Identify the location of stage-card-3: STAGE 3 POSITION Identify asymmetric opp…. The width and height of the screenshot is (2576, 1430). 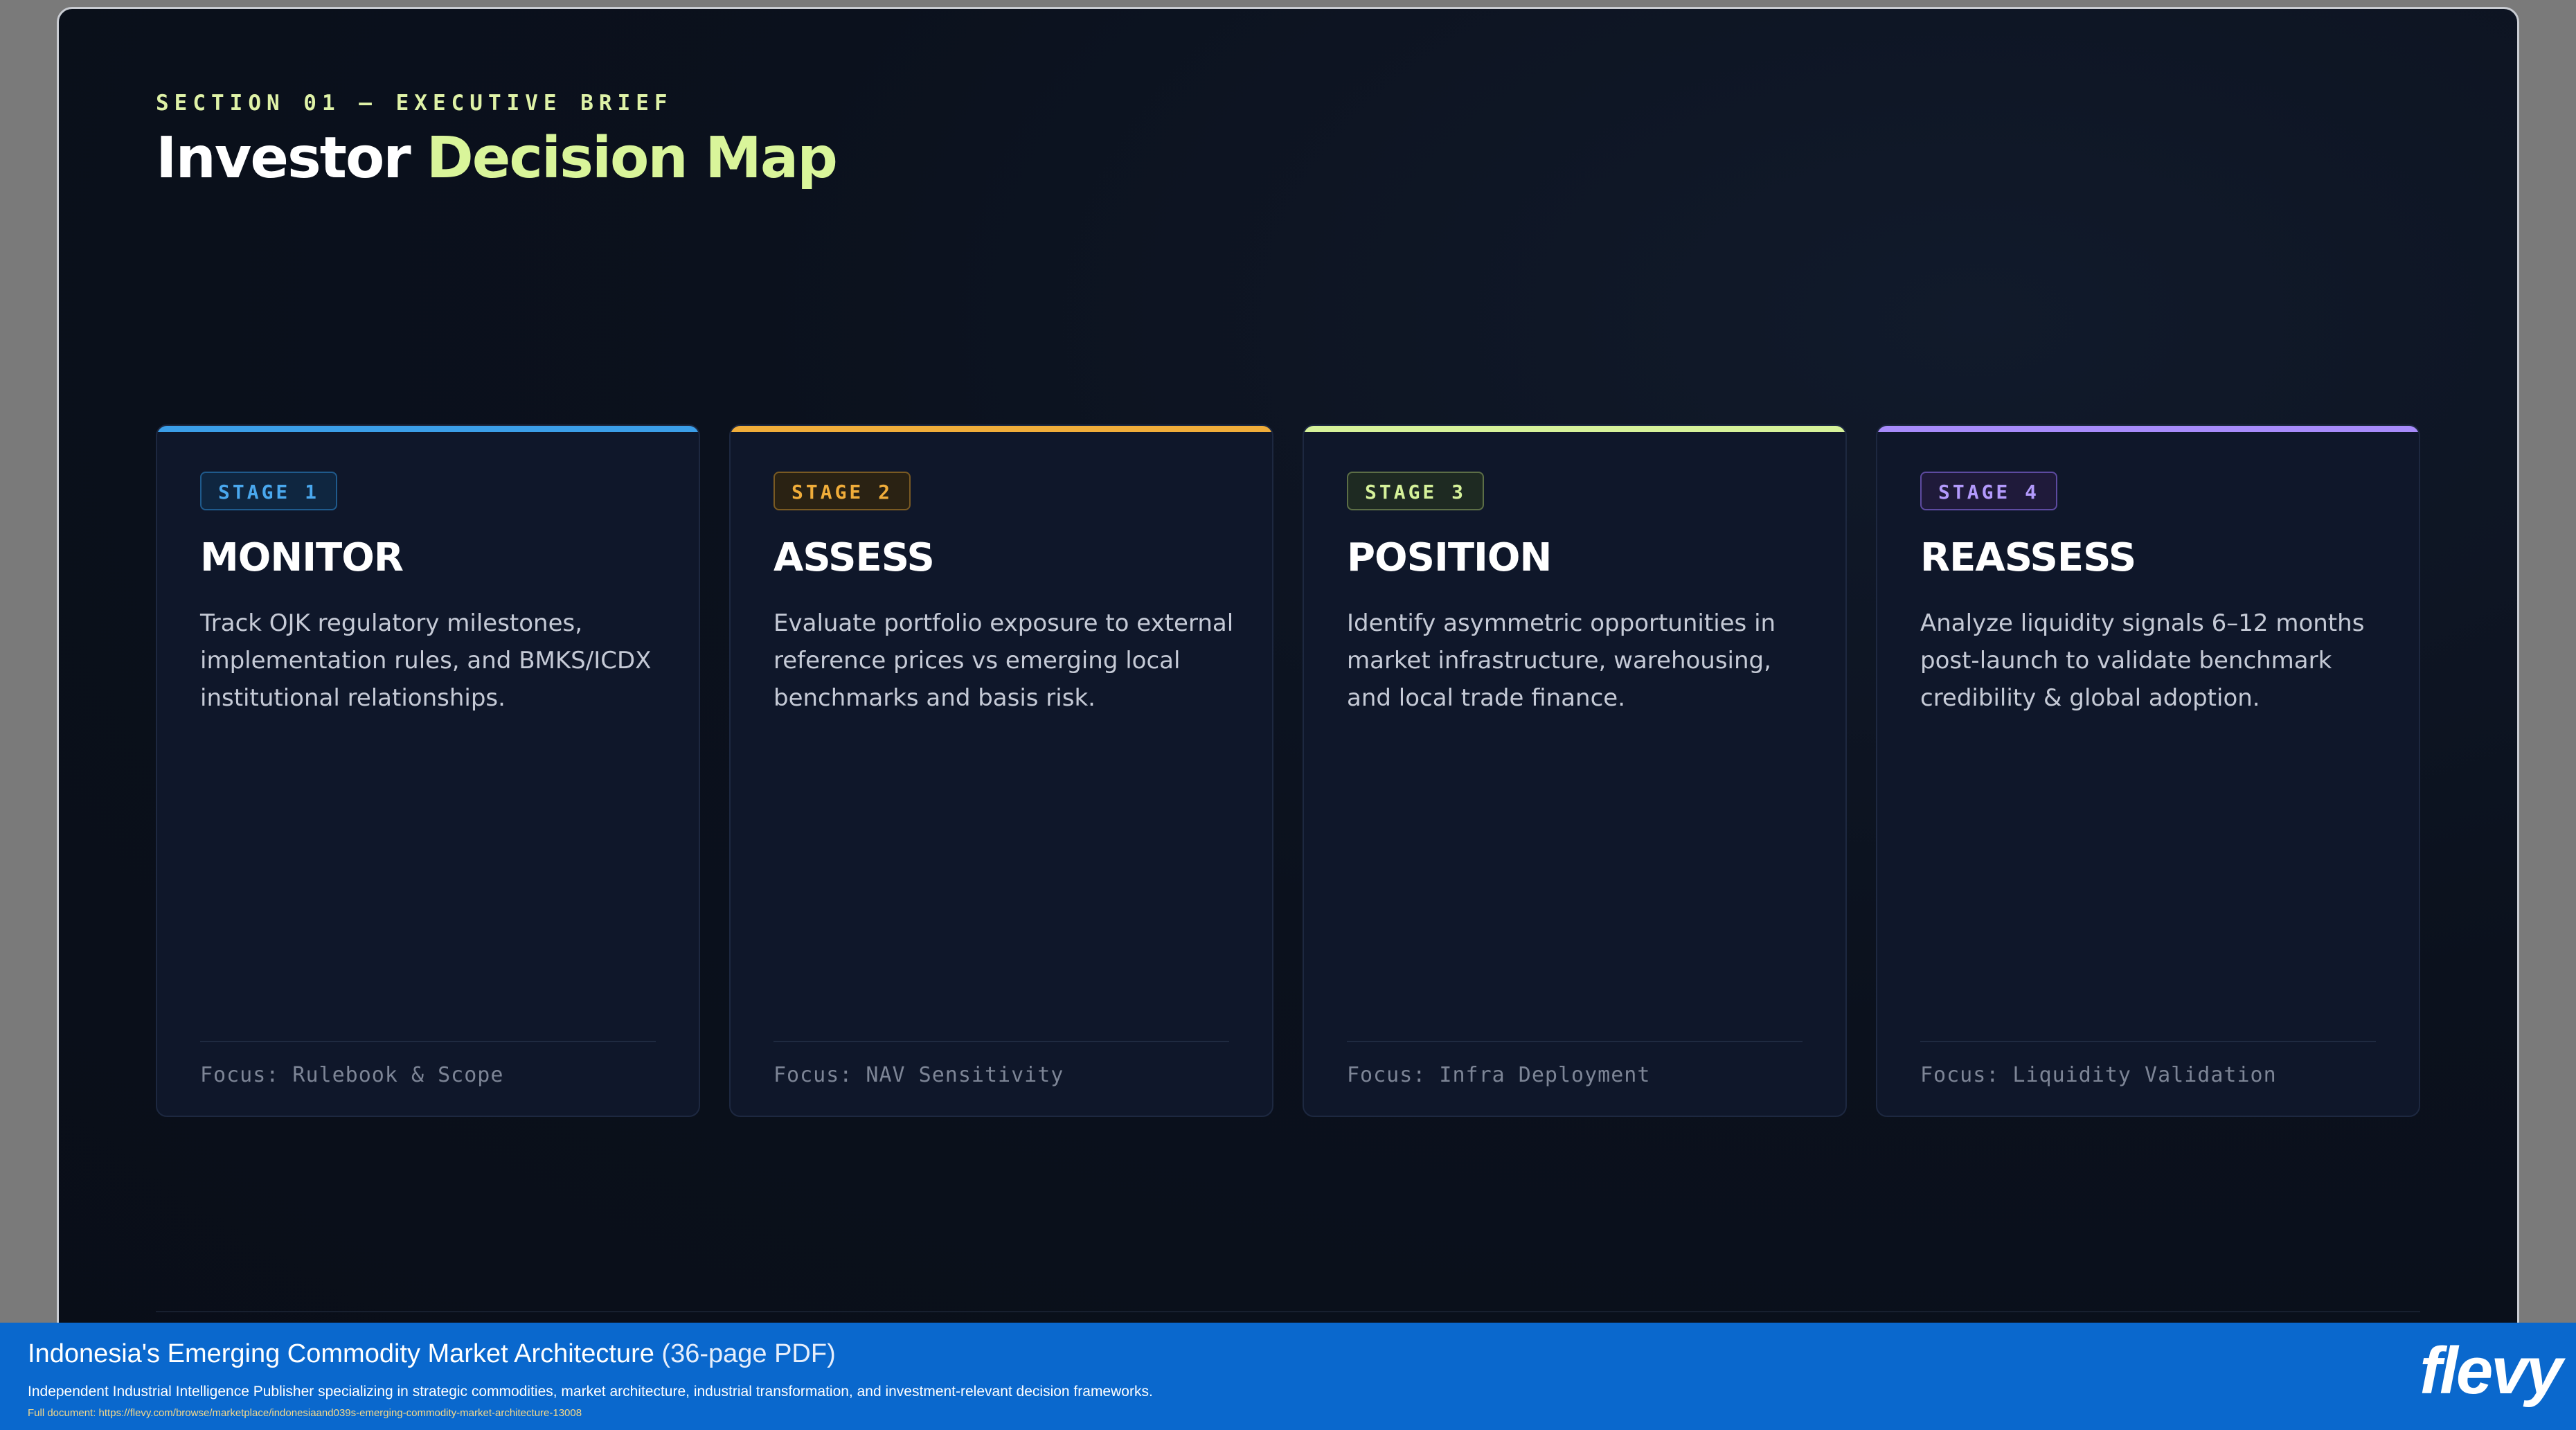
(1575, 770).